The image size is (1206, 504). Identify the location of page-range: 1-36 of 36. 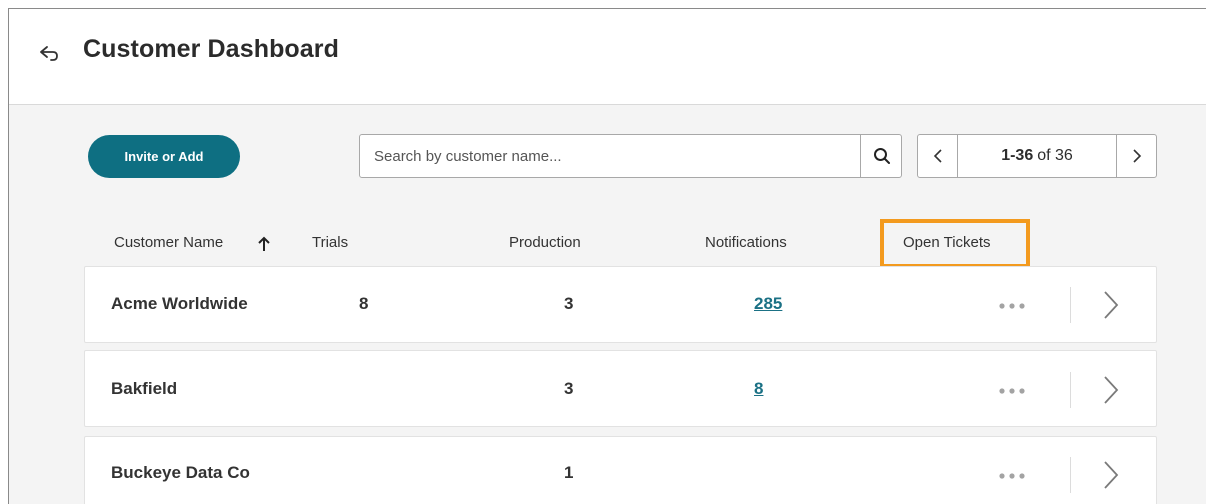
(1037, 156).